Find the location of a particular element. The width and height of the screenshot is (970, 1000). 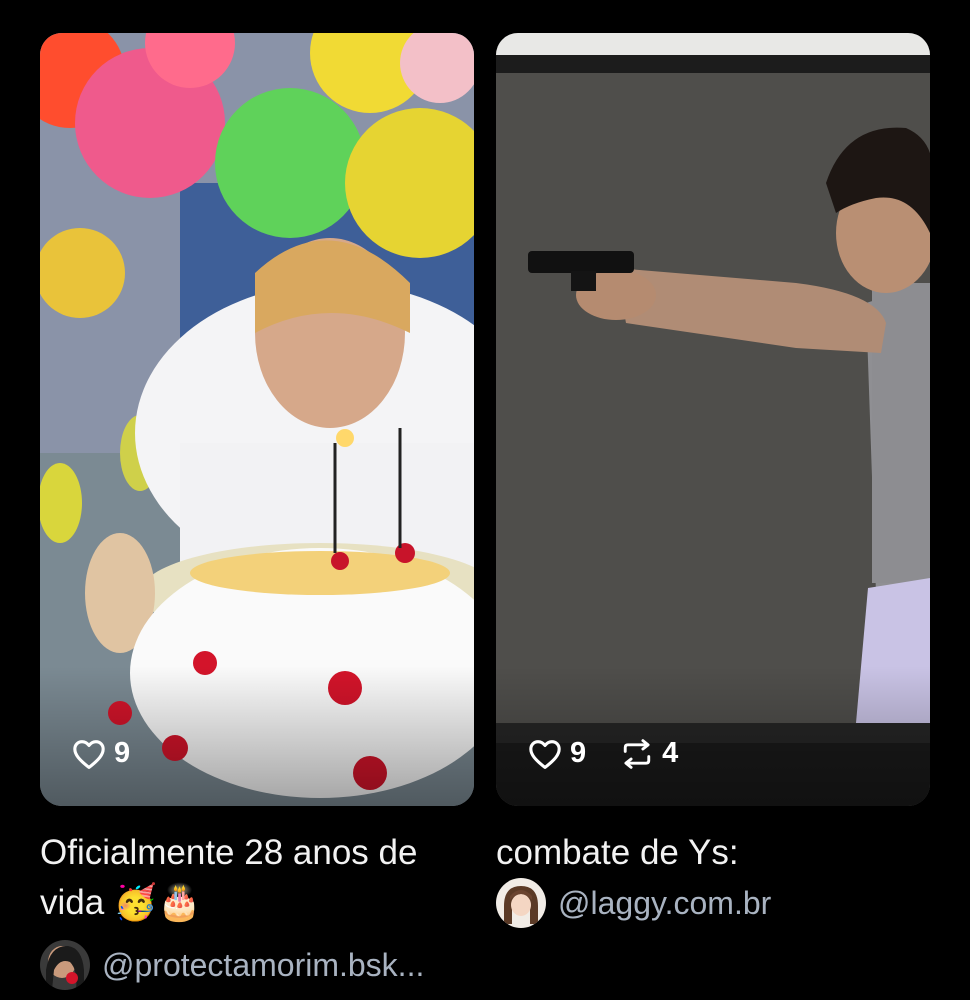

repost-count-value: 4 is located at coordinates (670, 753).